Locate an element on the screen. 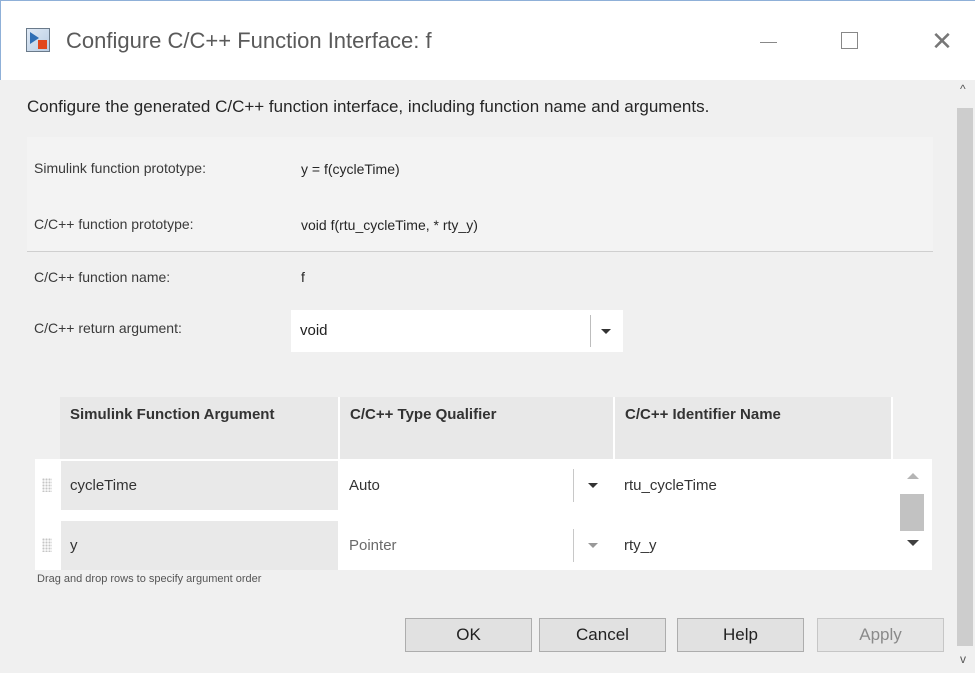  c-prototype-label: C/C++ function prototype: is located at coordinates (114, 224).